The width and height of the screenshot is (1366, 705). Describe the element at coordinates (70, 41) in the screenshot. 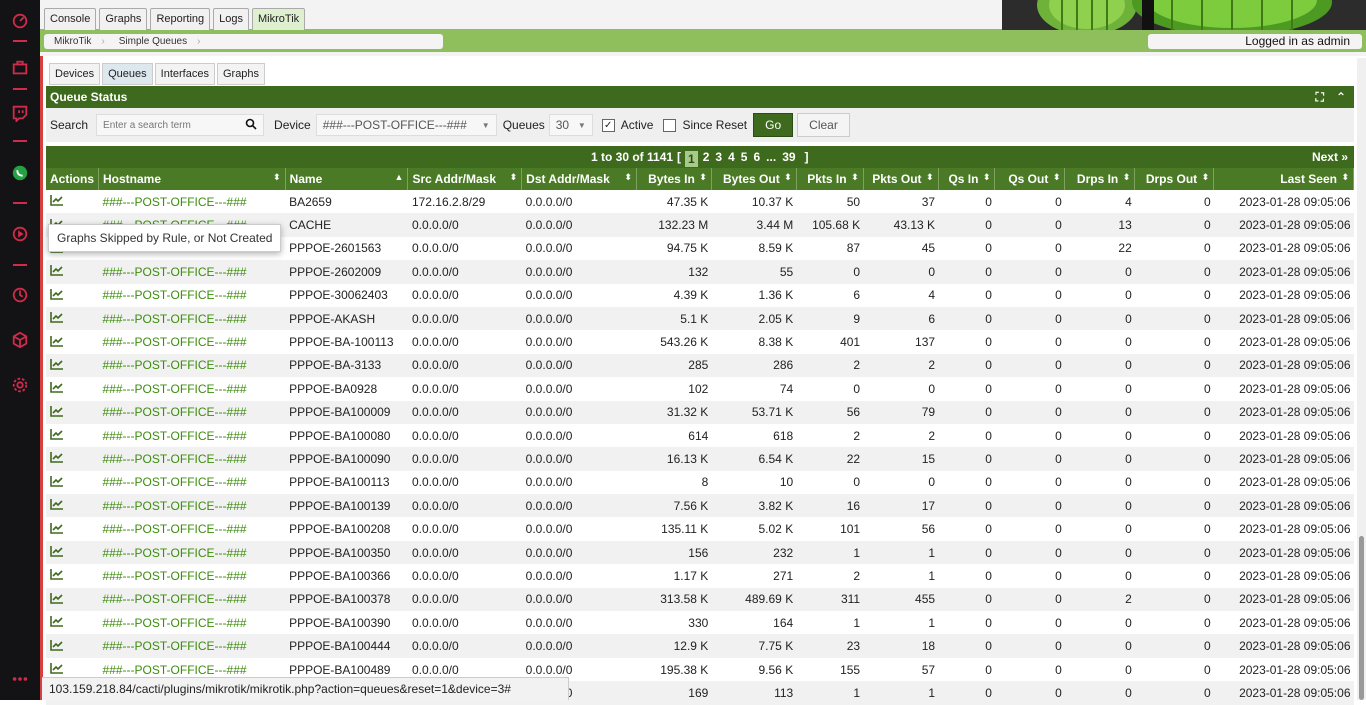

I see `breadcrumb-mikrotik: MikroTik` at that location.